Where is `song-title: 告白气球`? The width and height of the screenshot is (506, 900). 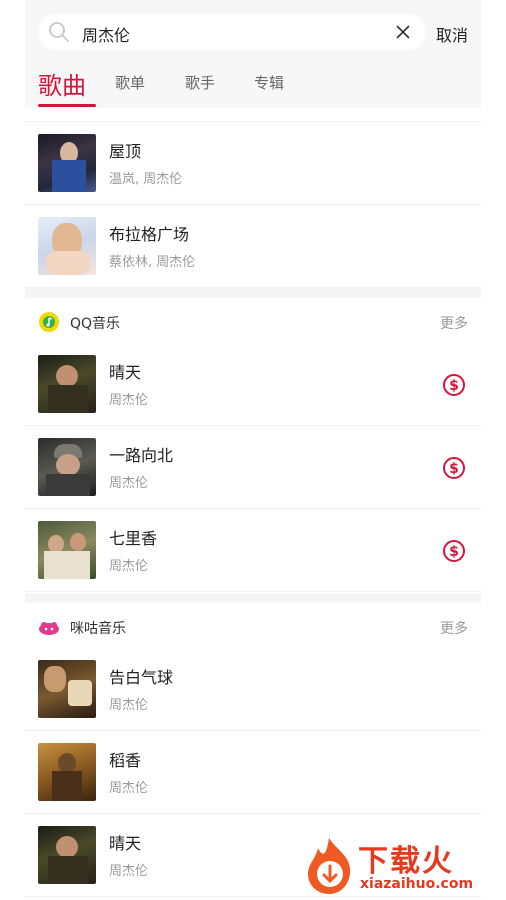 song-title: 告白气球 is located at coordinates (141, 677).